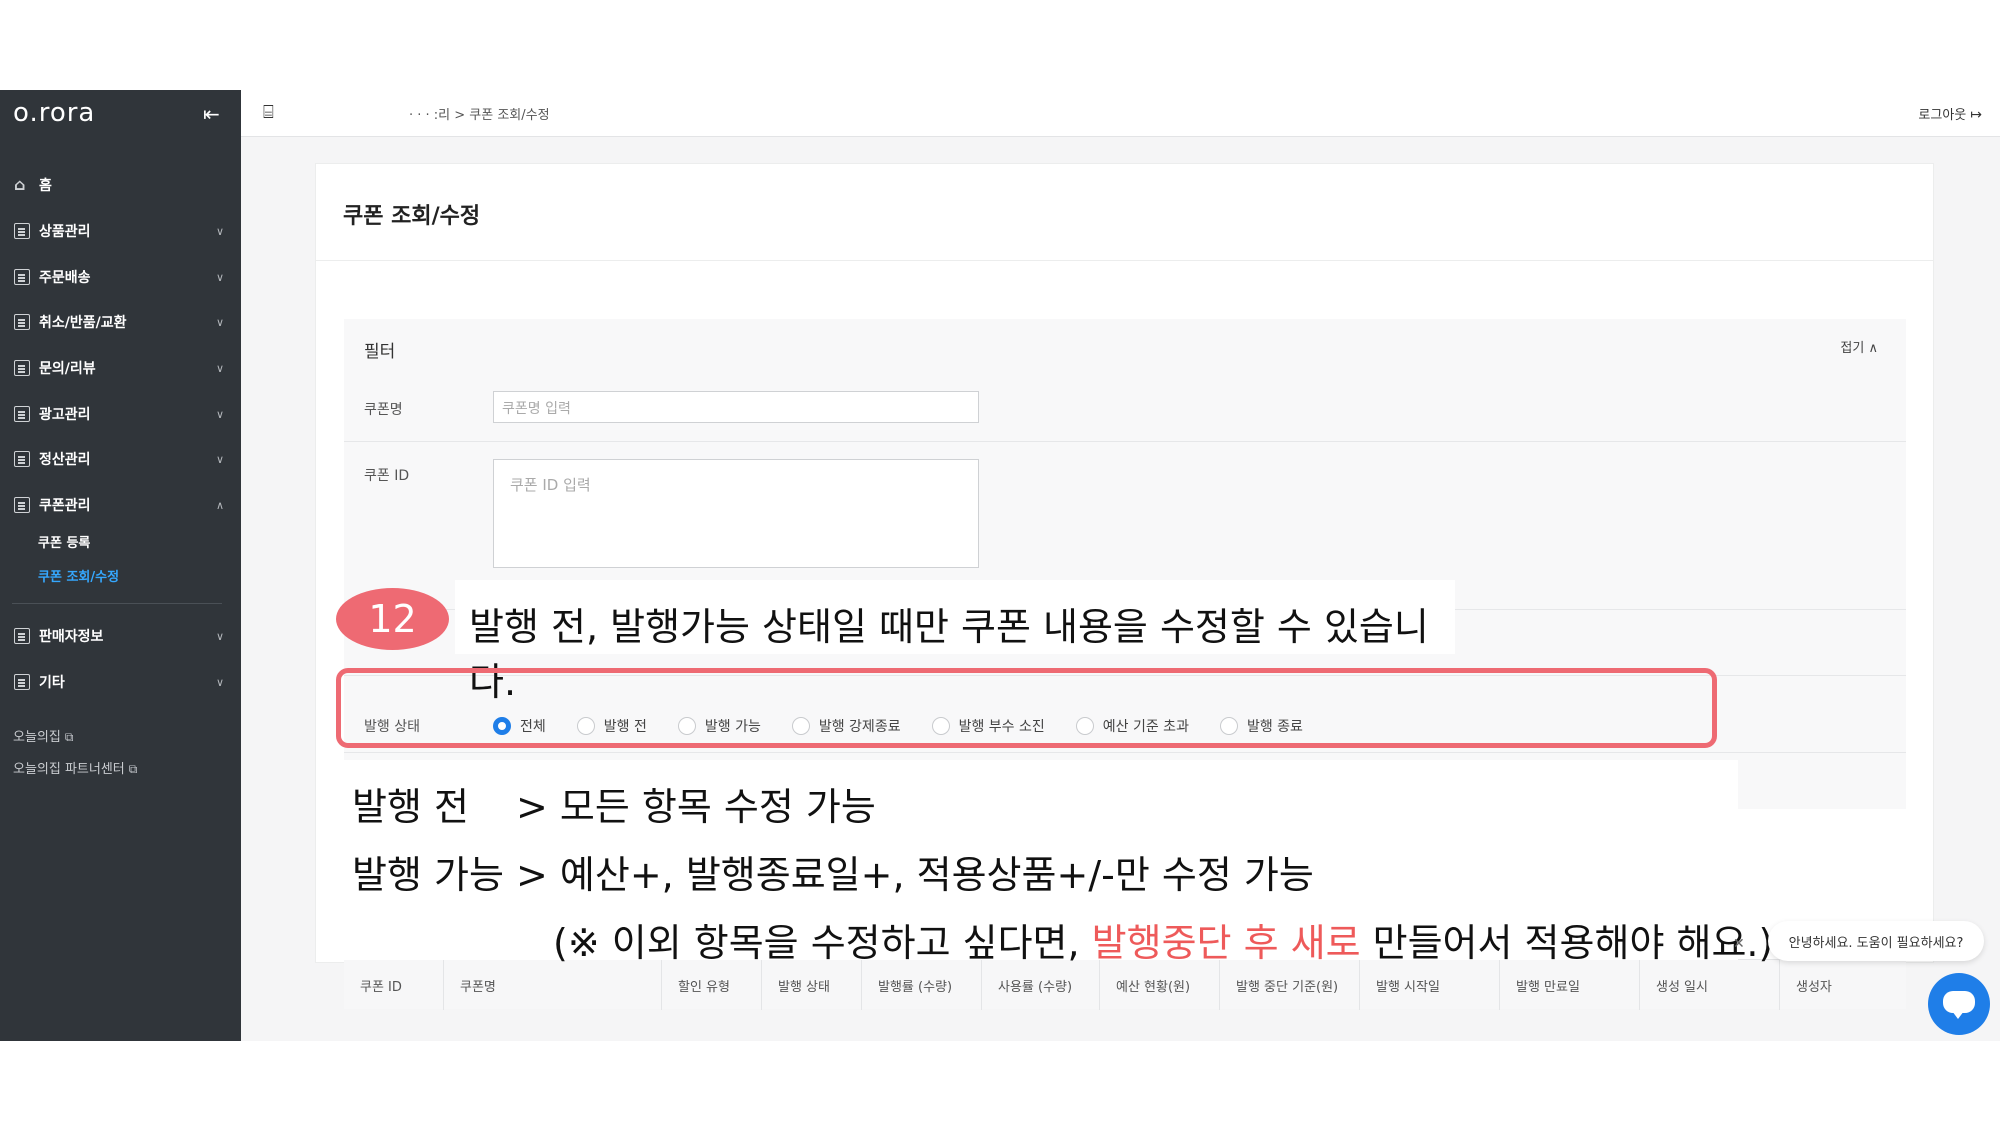  Describe the element at coordinates (119, 459) in the screenshot. I see `sidebar-item-settlement: 정산관리 ∨` at that location.